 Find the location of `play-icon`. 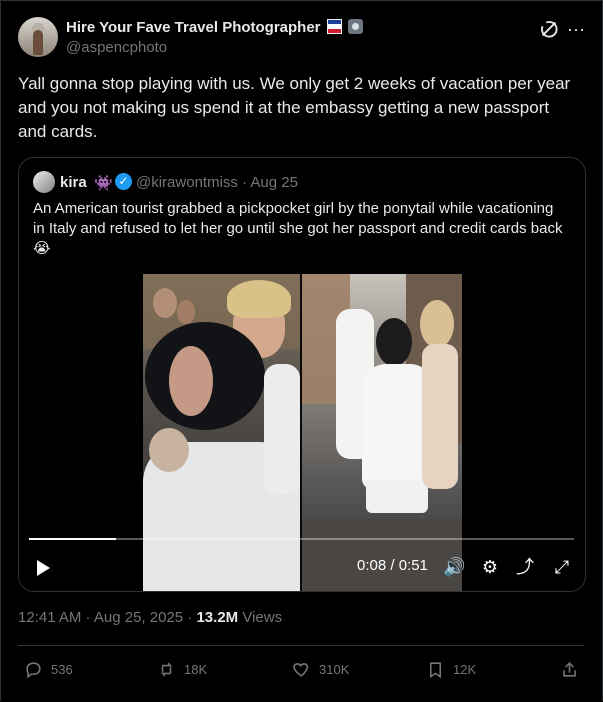

play-icon is located at coordinates (43, 568).